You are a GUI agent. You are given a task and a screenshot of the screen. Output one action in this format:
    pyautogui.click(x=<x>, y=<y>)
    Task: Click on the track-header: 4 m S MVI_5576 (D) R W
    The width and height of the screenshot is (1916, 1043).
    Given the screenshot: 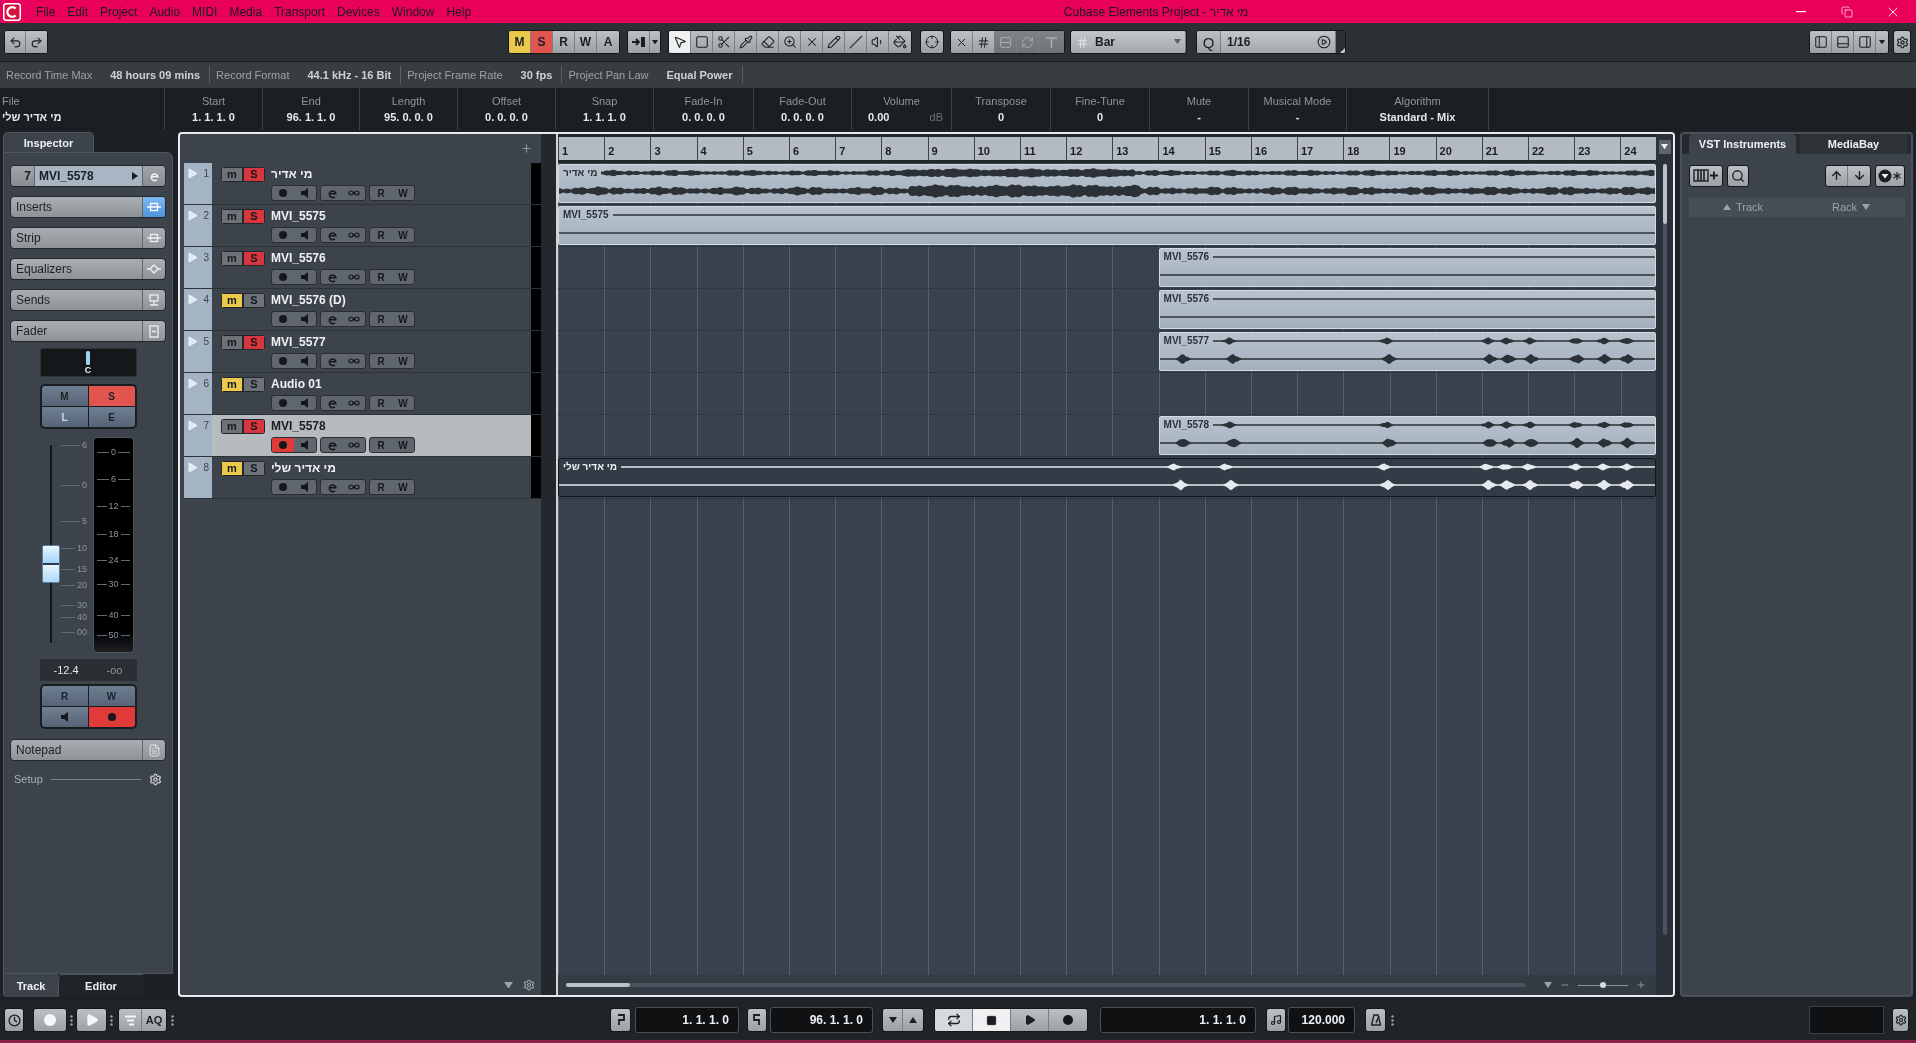 What is the action you would take?
    pyautogui.click(x=362, y=310)
    